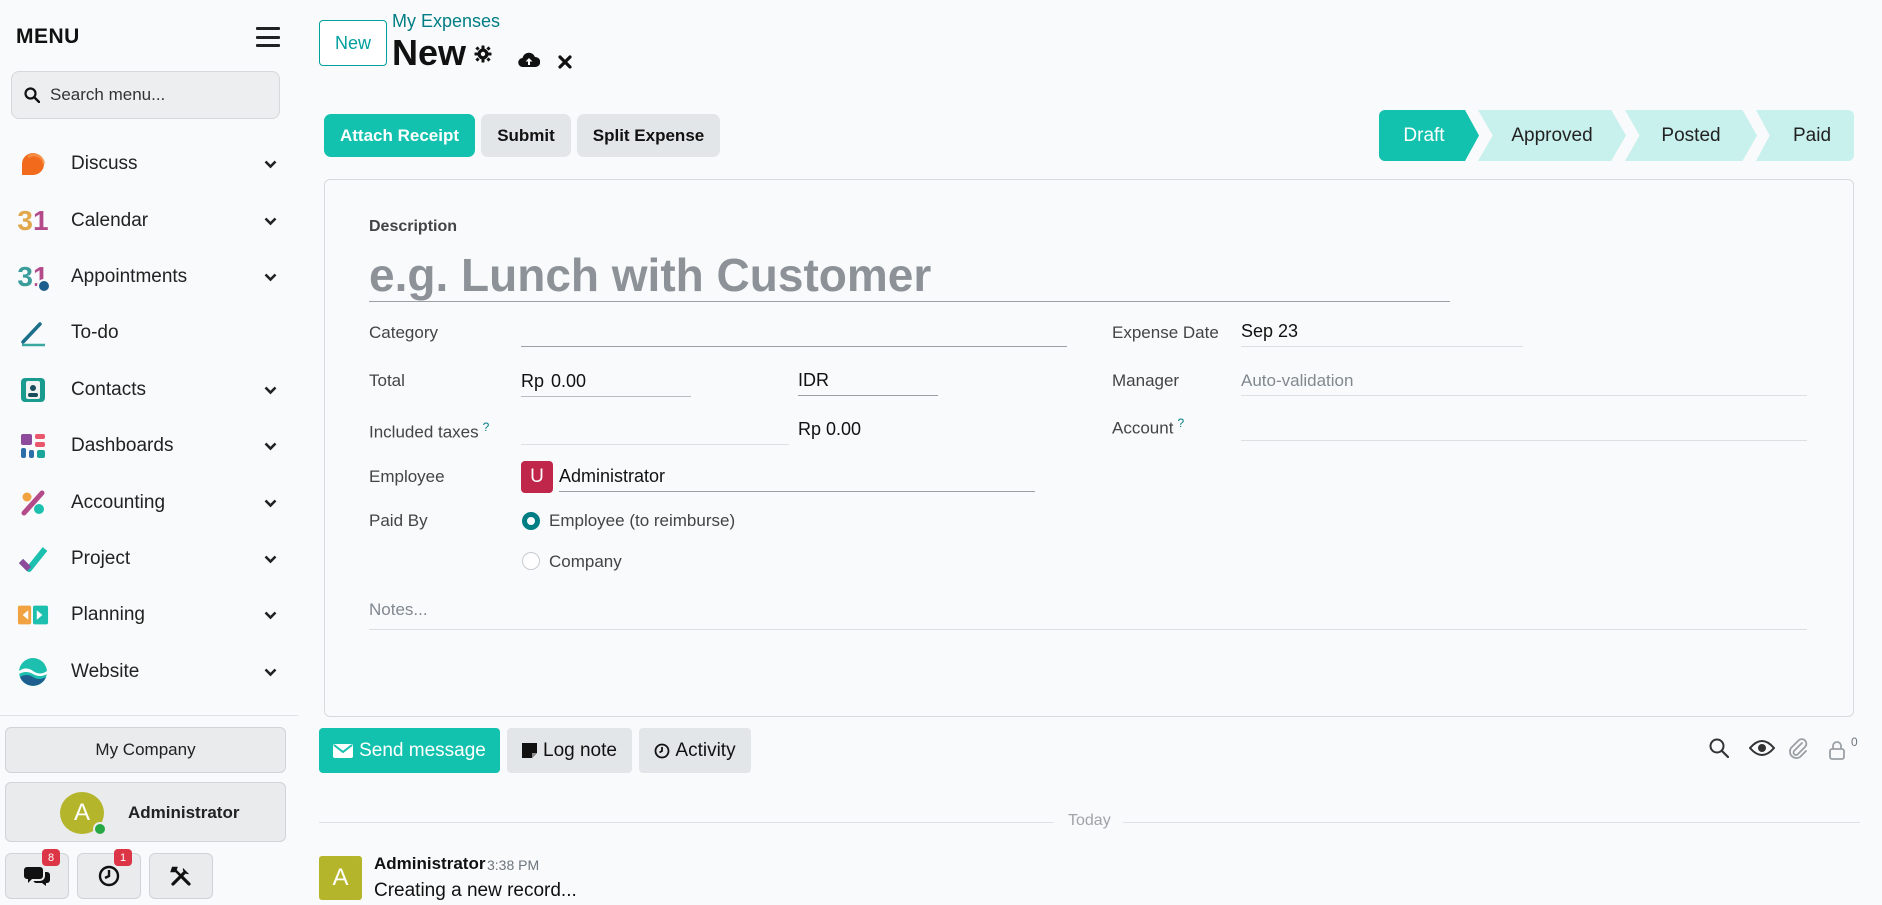  Describe the element at coordinates (483, 54) in the screenshot. I see `gear-icon` at that location.